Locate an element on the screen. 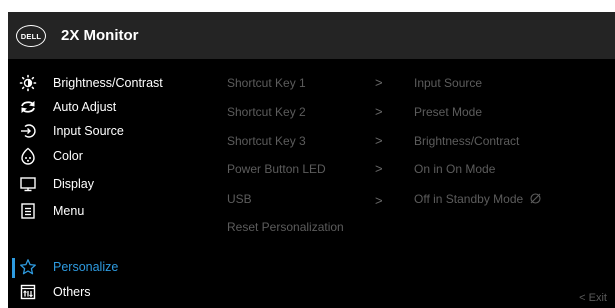  menu-item-personalize: Personalize is located at coordinates (108, 268).